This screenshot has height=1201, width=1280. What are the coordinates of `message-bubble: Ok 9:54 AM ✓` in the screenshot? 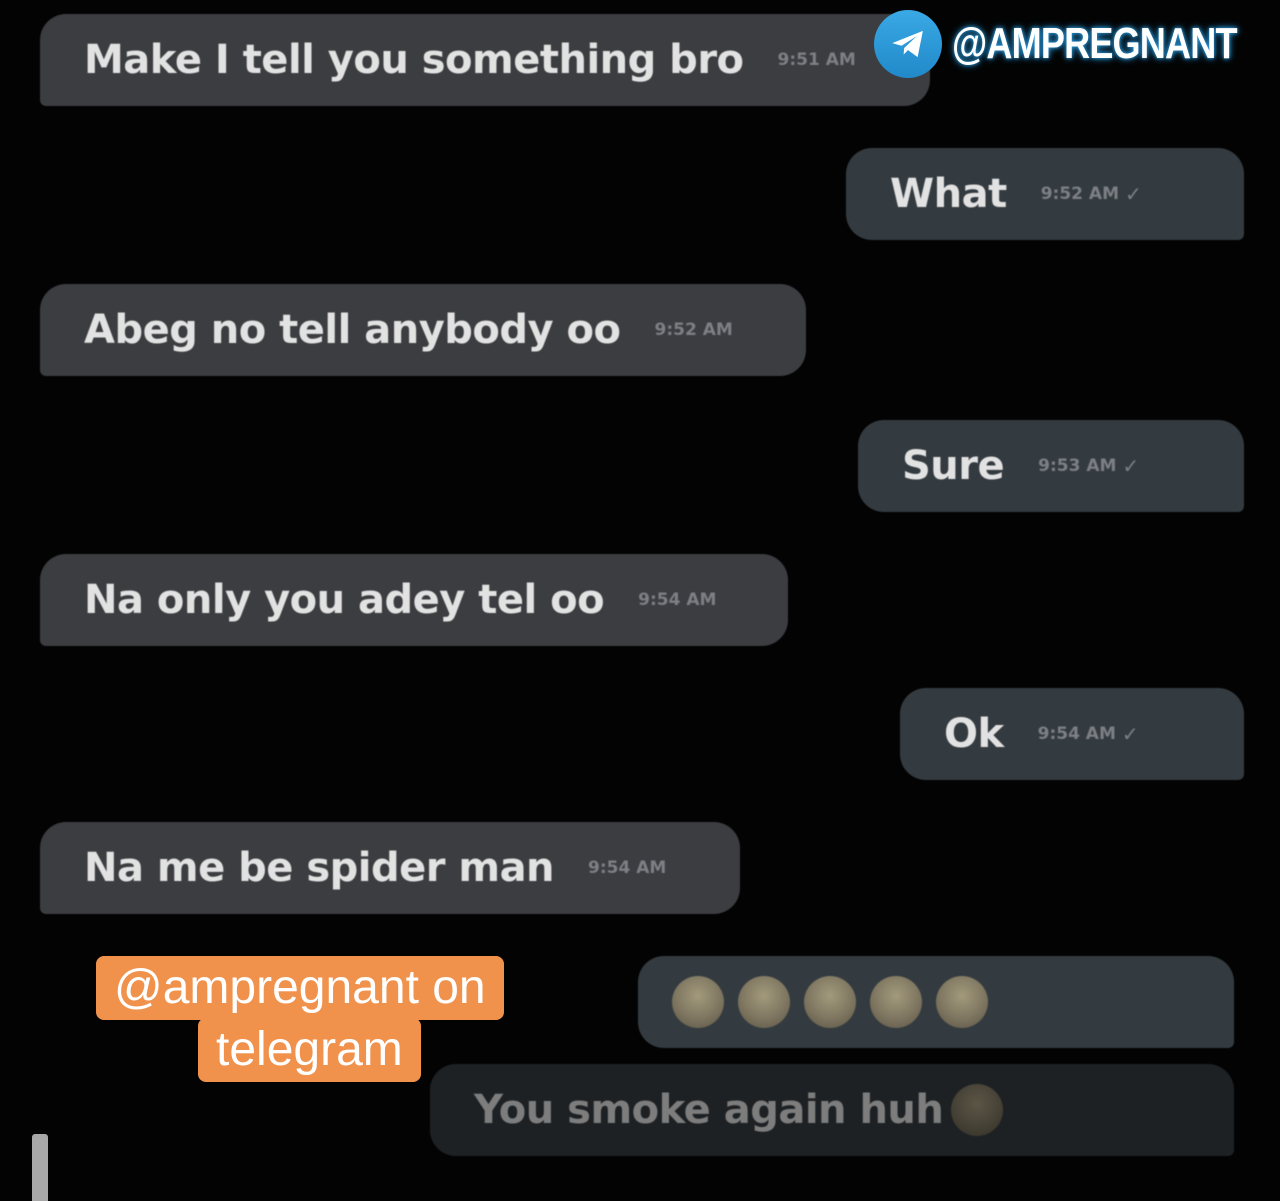 It's located at (1072, 734).